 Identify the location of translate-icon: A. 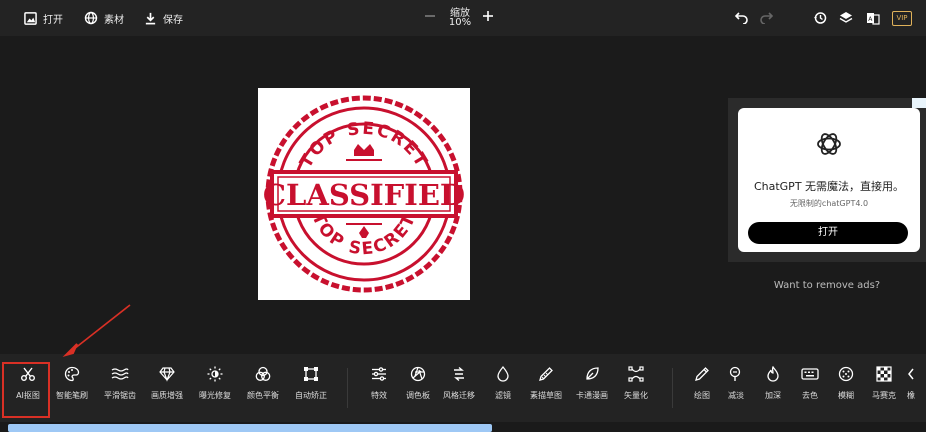
(873, 18).